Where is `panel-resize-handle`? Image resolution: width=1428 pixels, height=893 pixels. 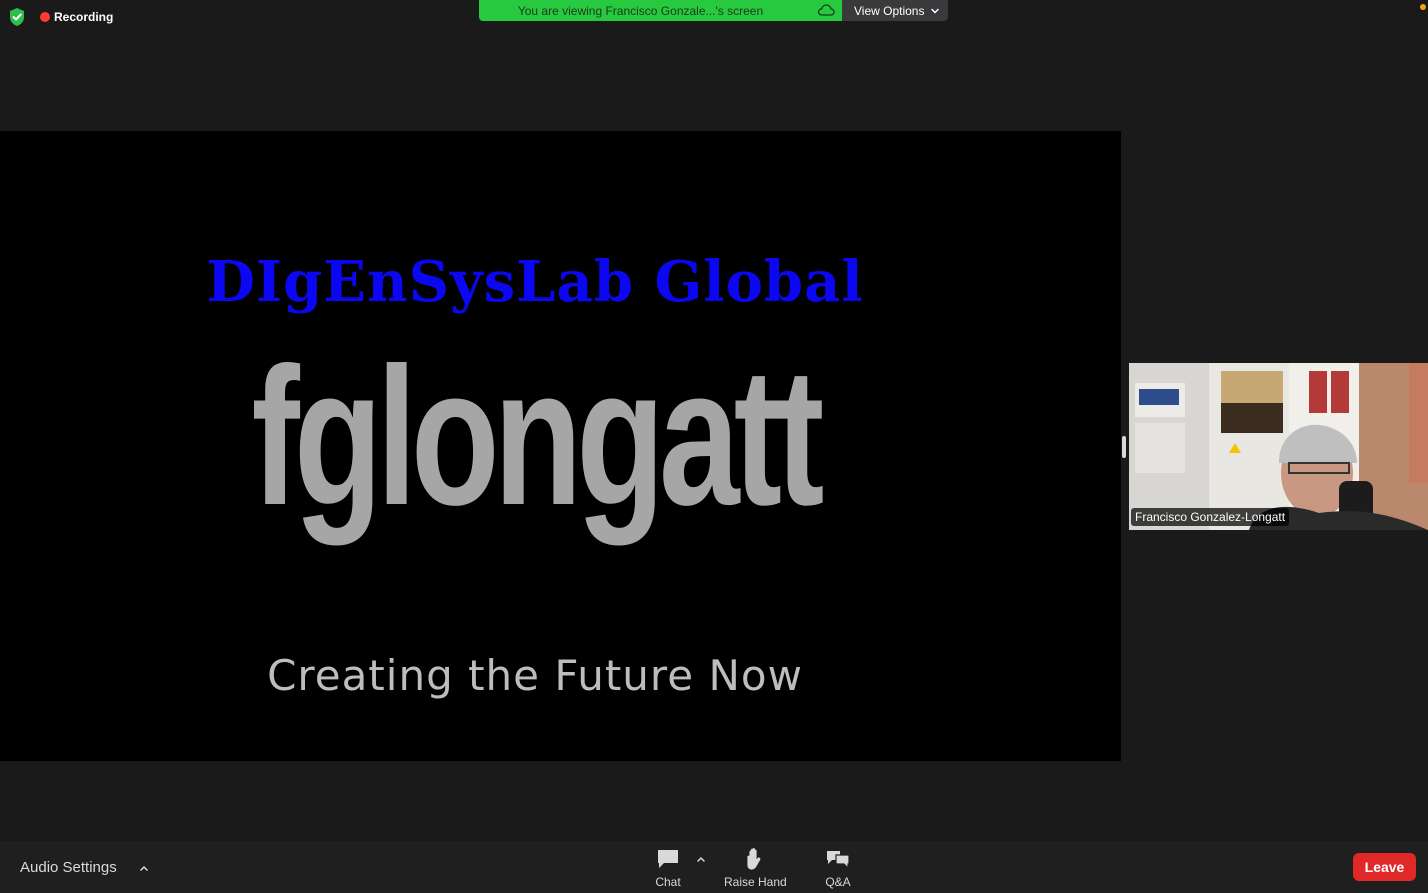
panel-resize-handle is located at coordinates (1124, 447).